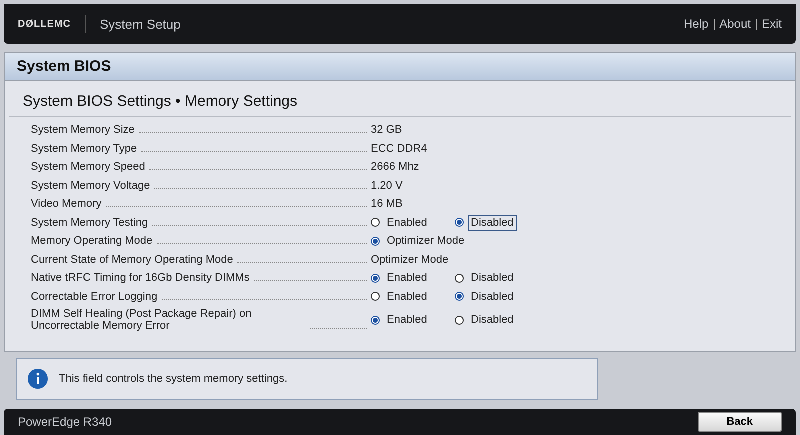 The image size is (800, 435). Describe the element at coordinates (65, 422) in the screenshot. I see `model-name: PowerEdge R340` at that location.